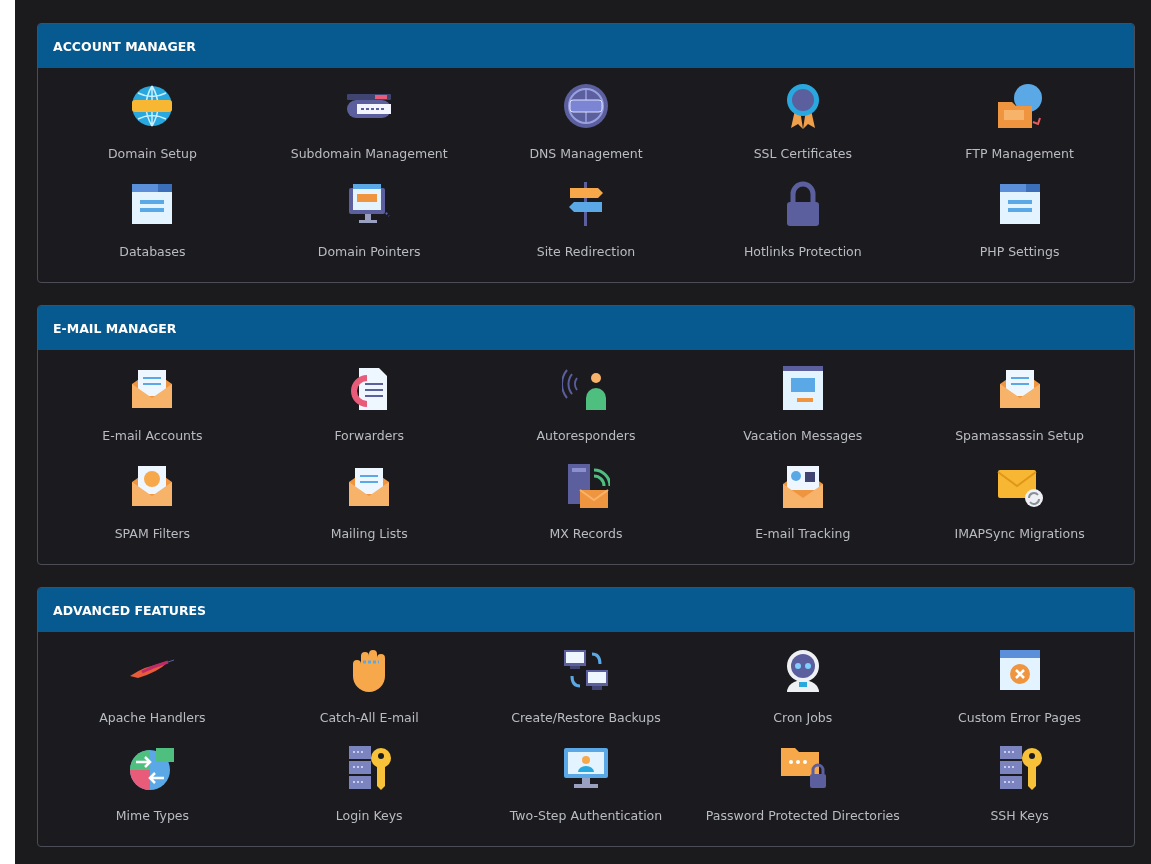 The width and height of the screenshot is (1151, 864). Describe the element at coordinates (152, 687) in the screenshot. I see `feature-link: Apache Handlers` at that location.